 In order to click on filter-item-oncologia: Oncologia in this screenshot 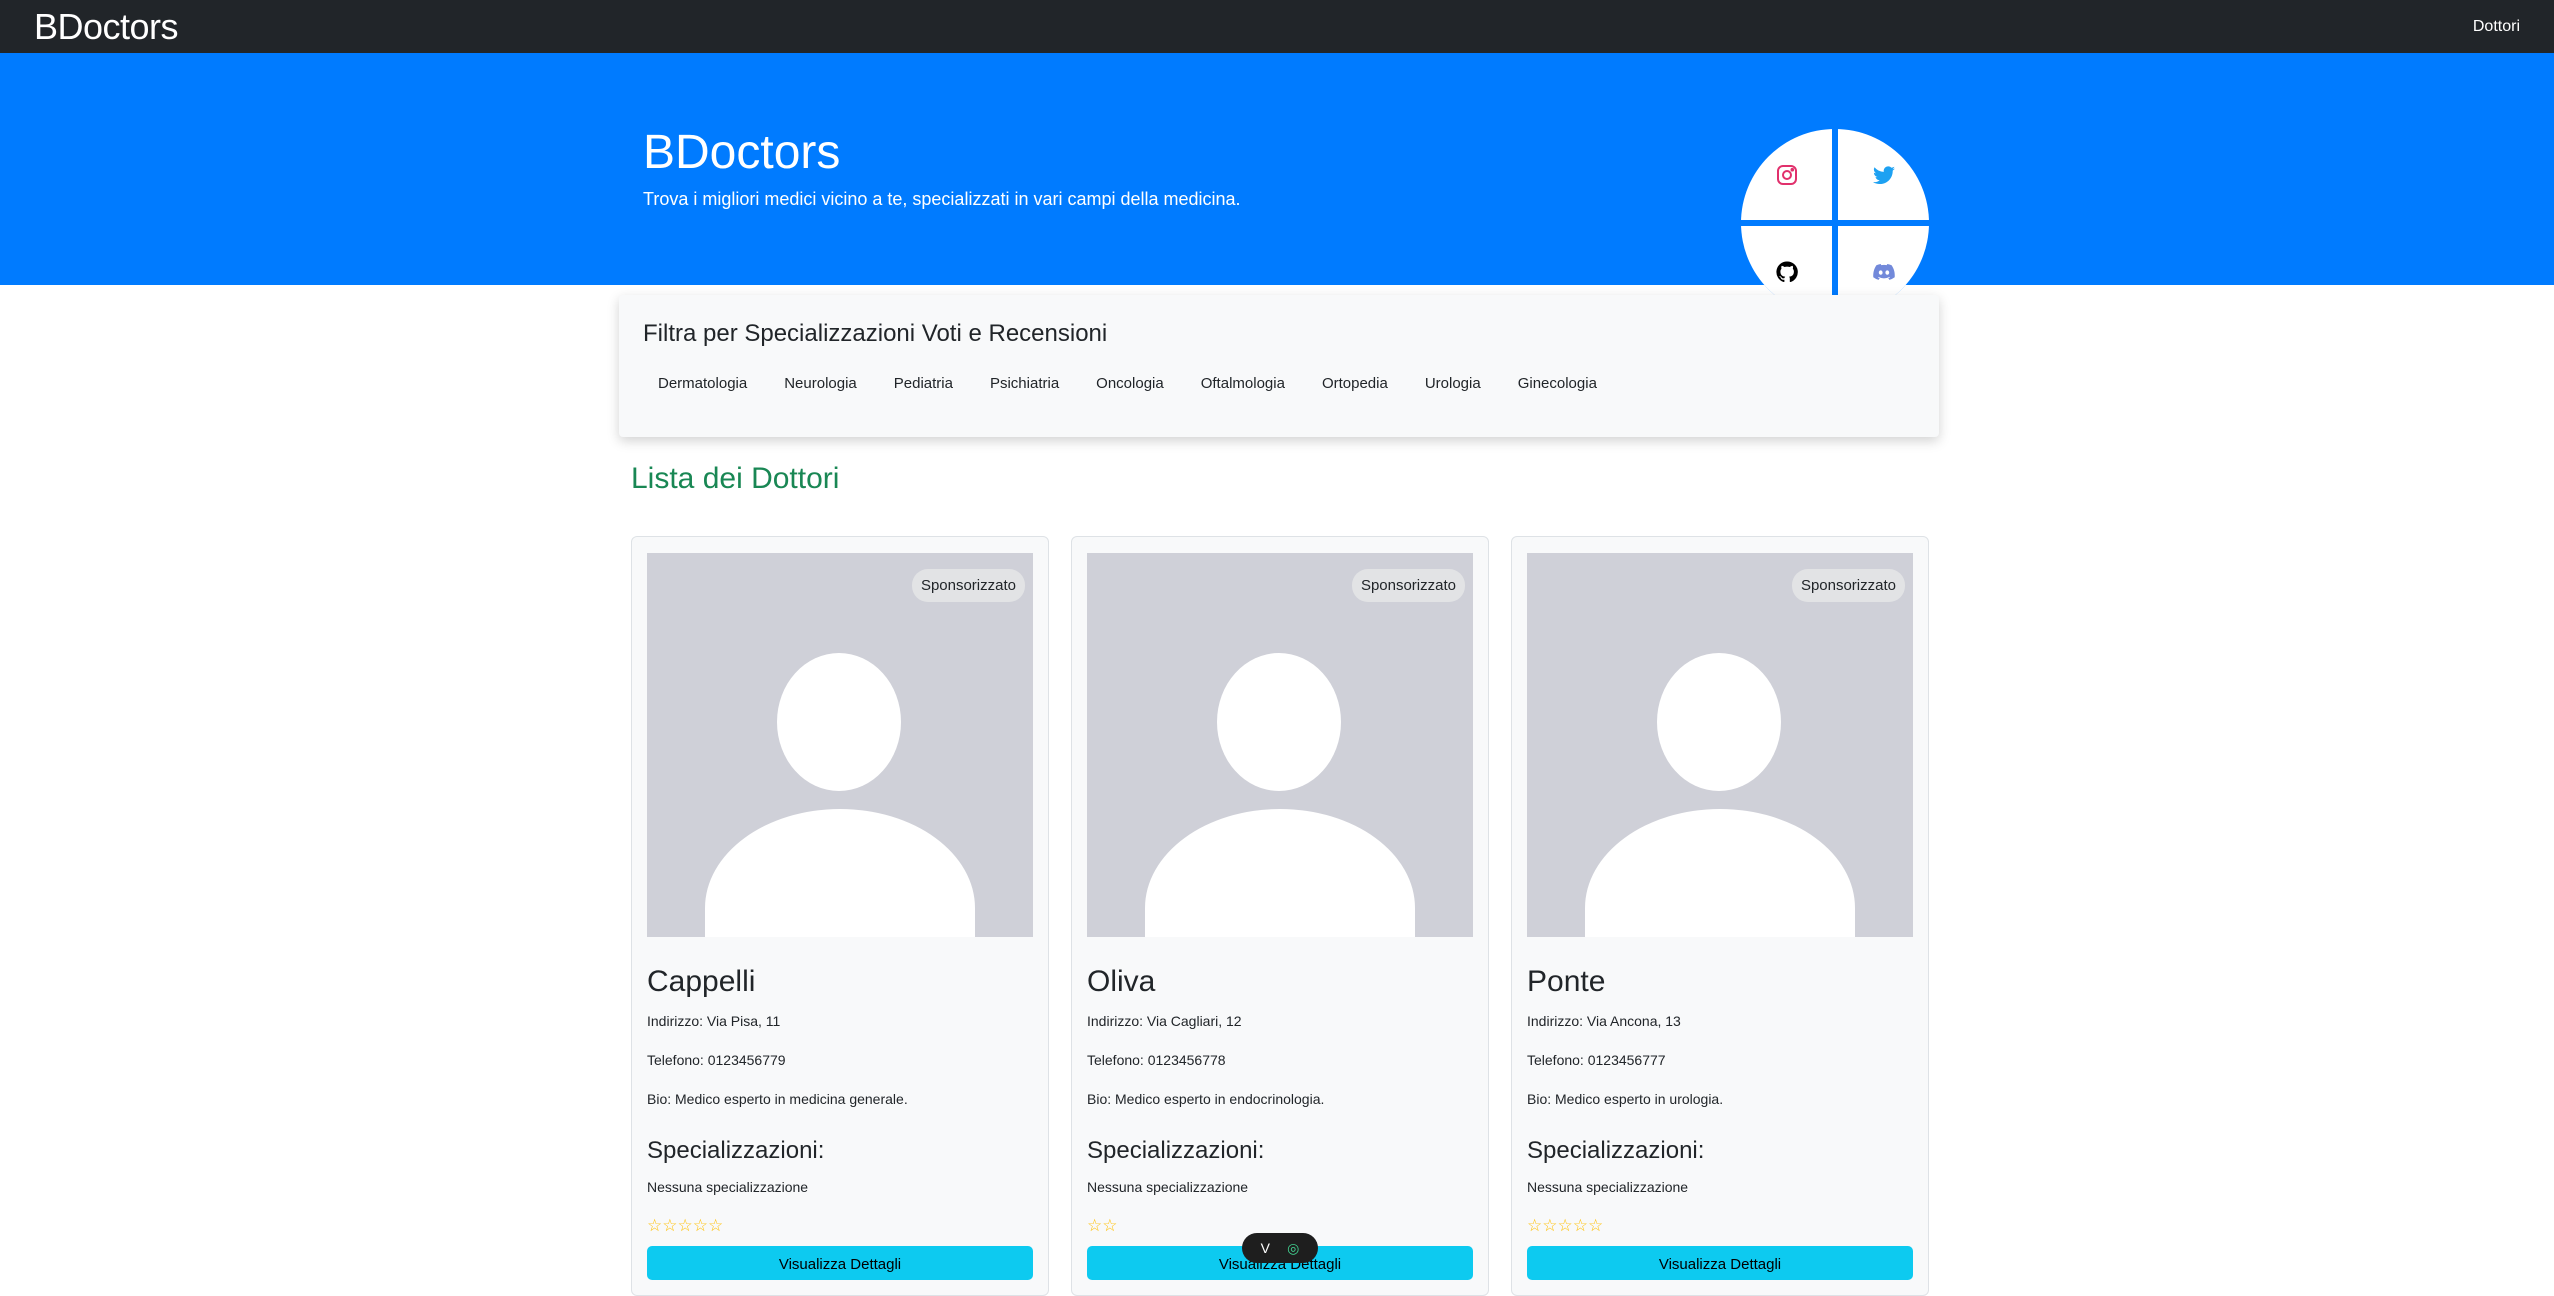, I will do `click(1130, 383)`.